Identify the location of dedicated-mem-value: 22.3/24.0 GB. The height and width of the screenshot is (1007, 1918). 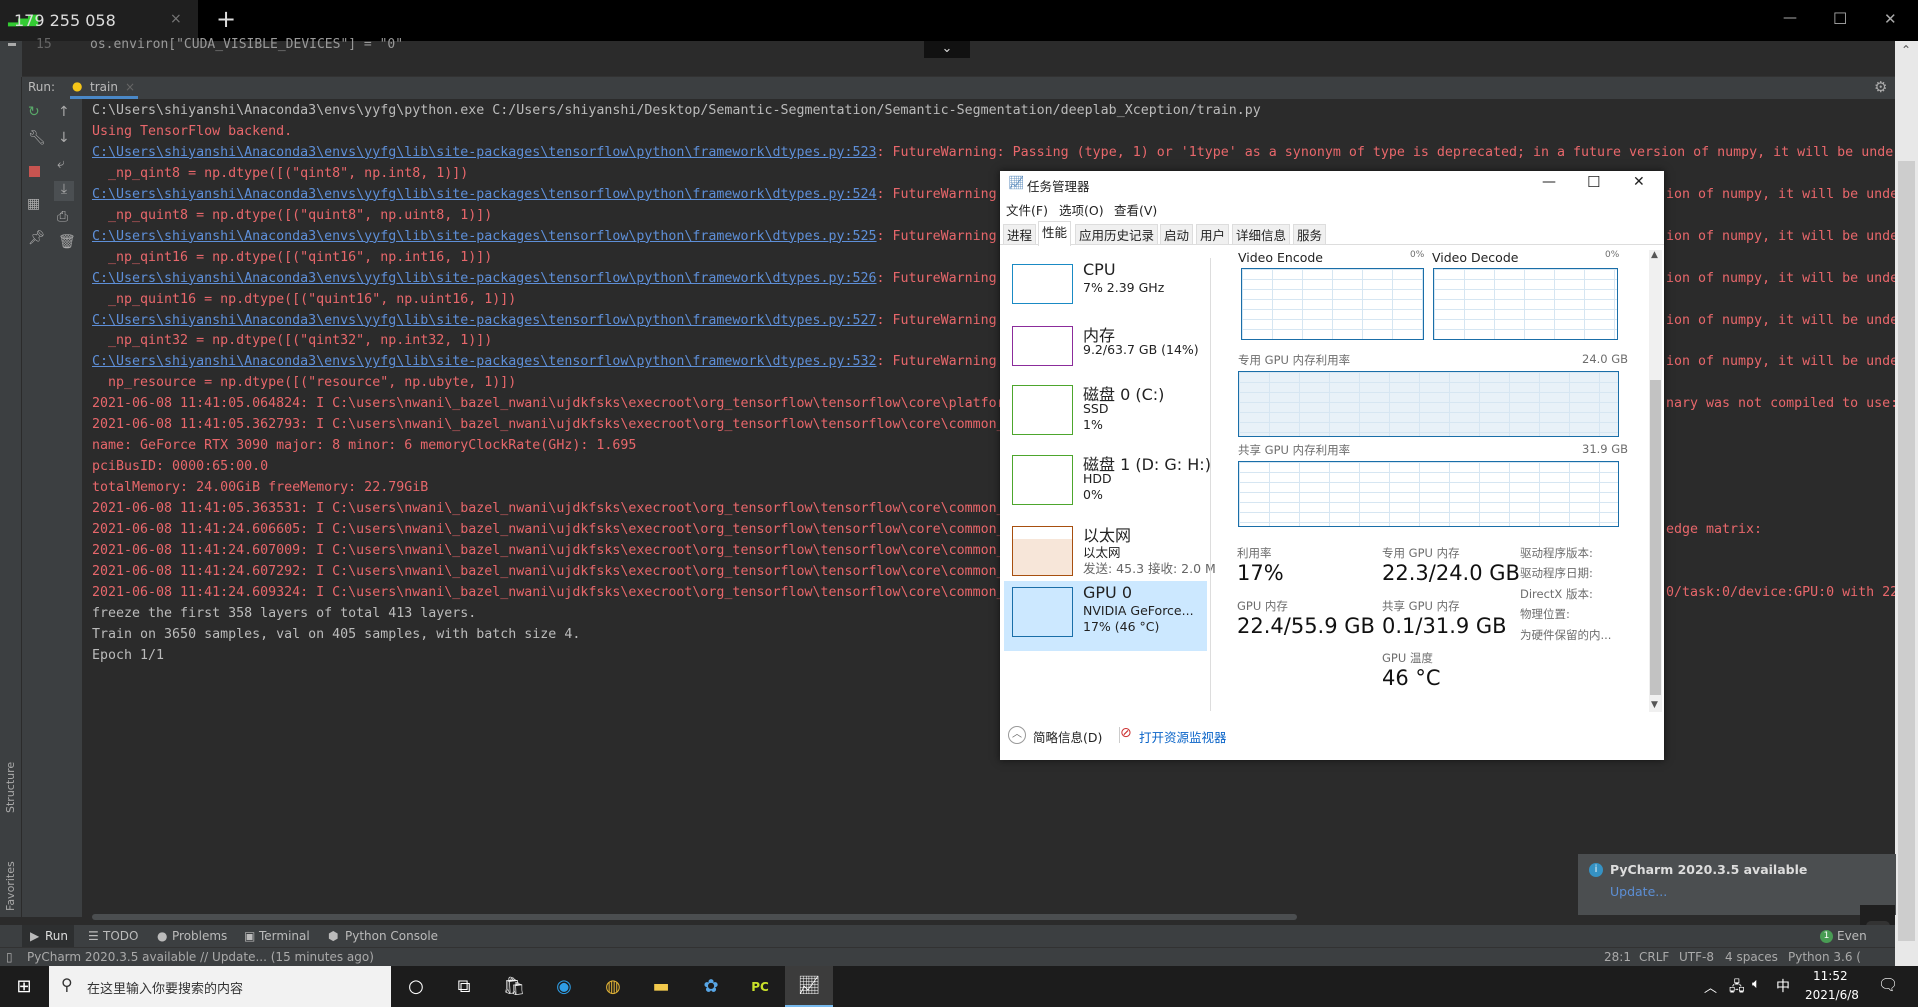
(1451, 573).